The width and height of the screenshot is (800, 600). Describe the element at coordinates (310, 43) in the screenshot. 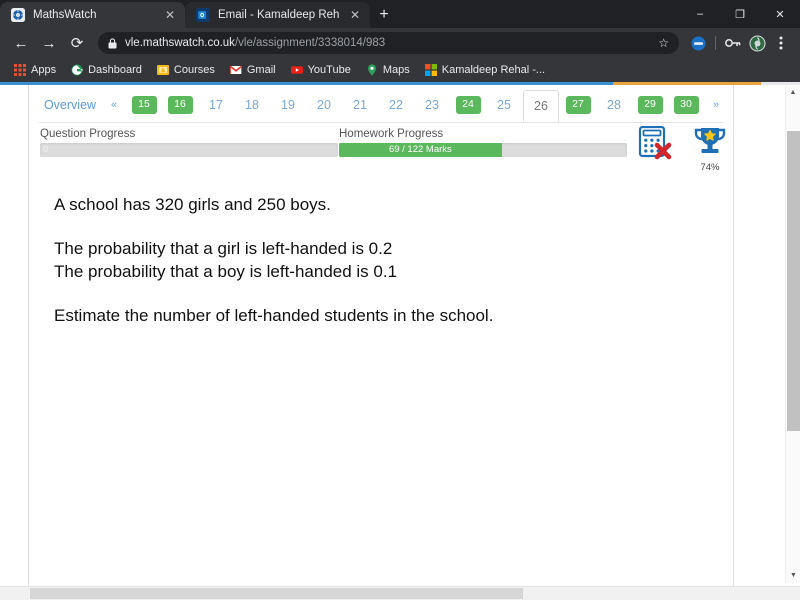

I see `url-path: /vle/assignment/3338014/983` at that location.